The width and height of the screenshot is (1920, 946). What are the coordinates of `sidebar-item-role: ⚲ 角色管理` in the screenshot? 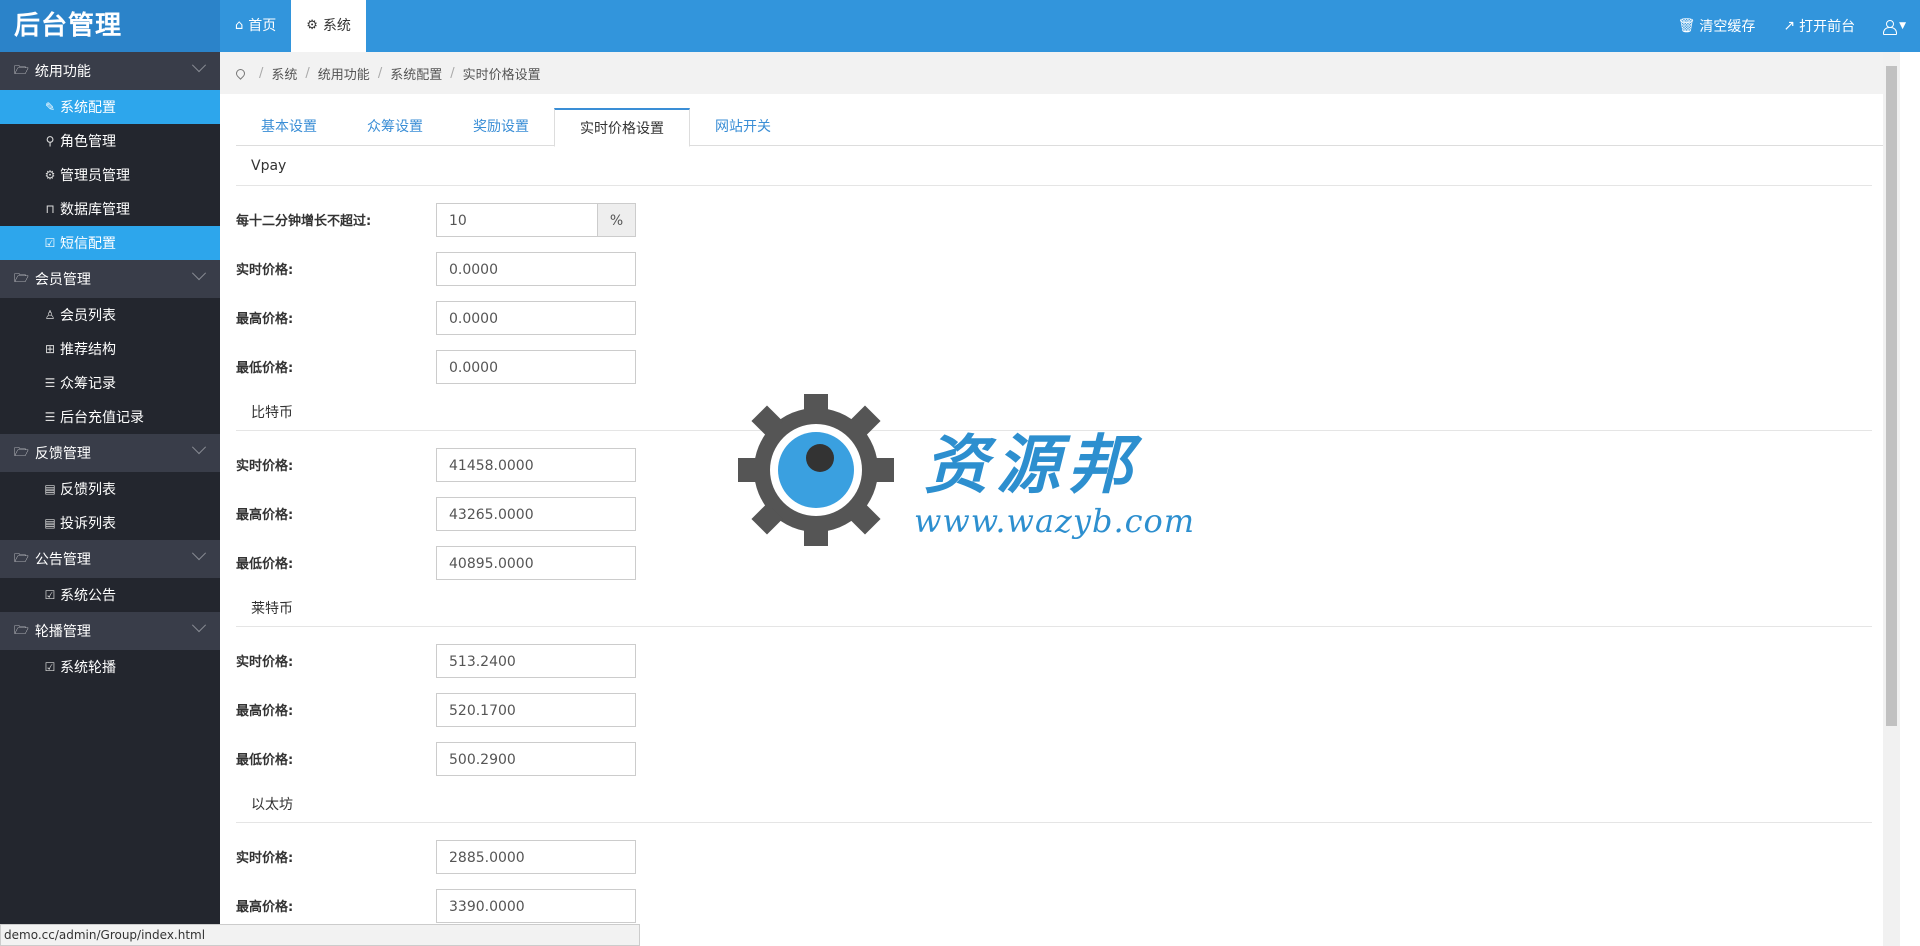 It's located at (110, 141).